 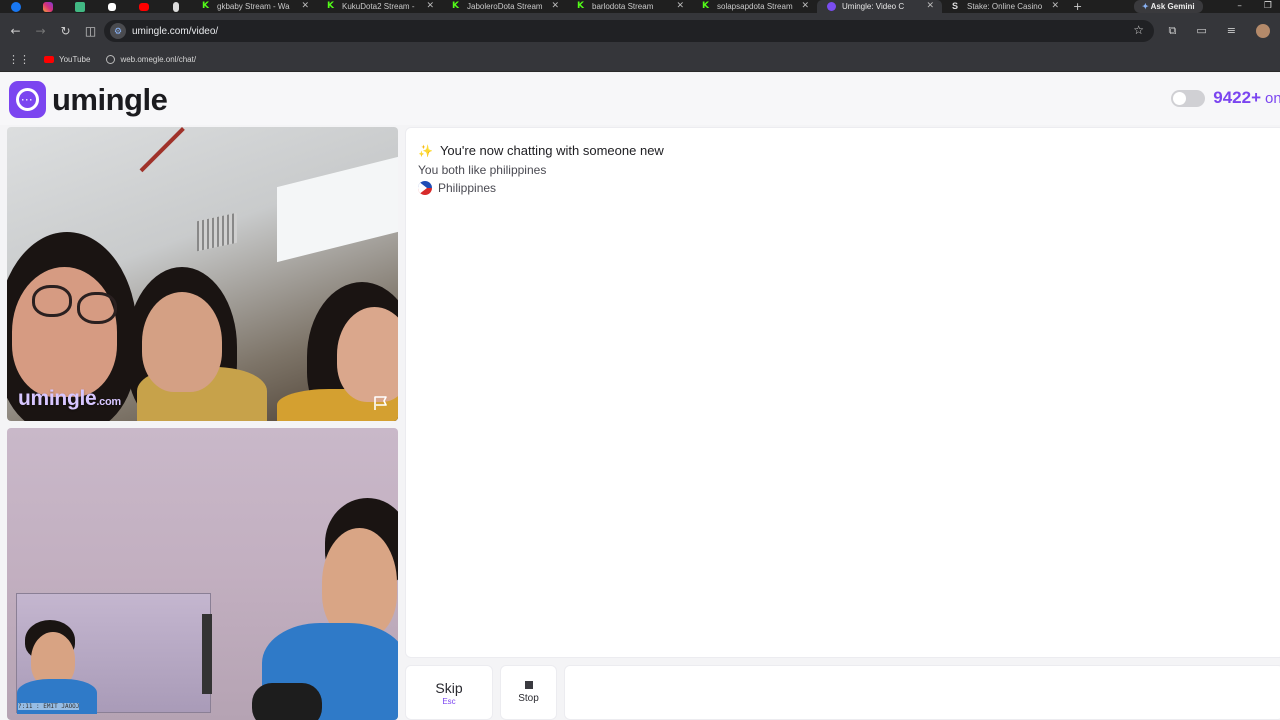 I want to click on pinned-tab-instagram, so click(x=48, y=6).